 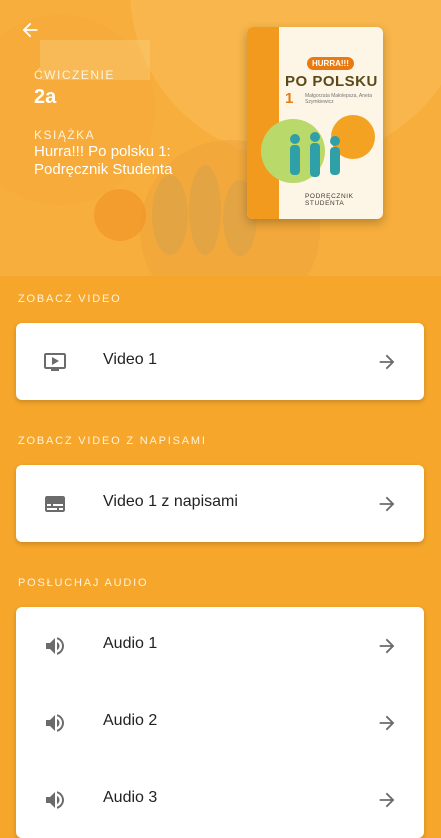 What do you see at coordinates (112, 441) in the screenshot?
I see `section-label-video-subtitles: ZOBACZ VIDEO Z NAPISAMI` at bounding box center [112, 441].